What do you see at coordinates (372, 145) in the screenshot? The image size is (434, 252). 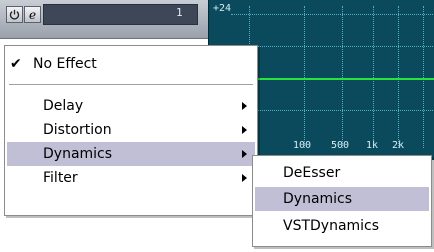 I see `eq-freq-label: 1k` at bounding box center [372, 145].